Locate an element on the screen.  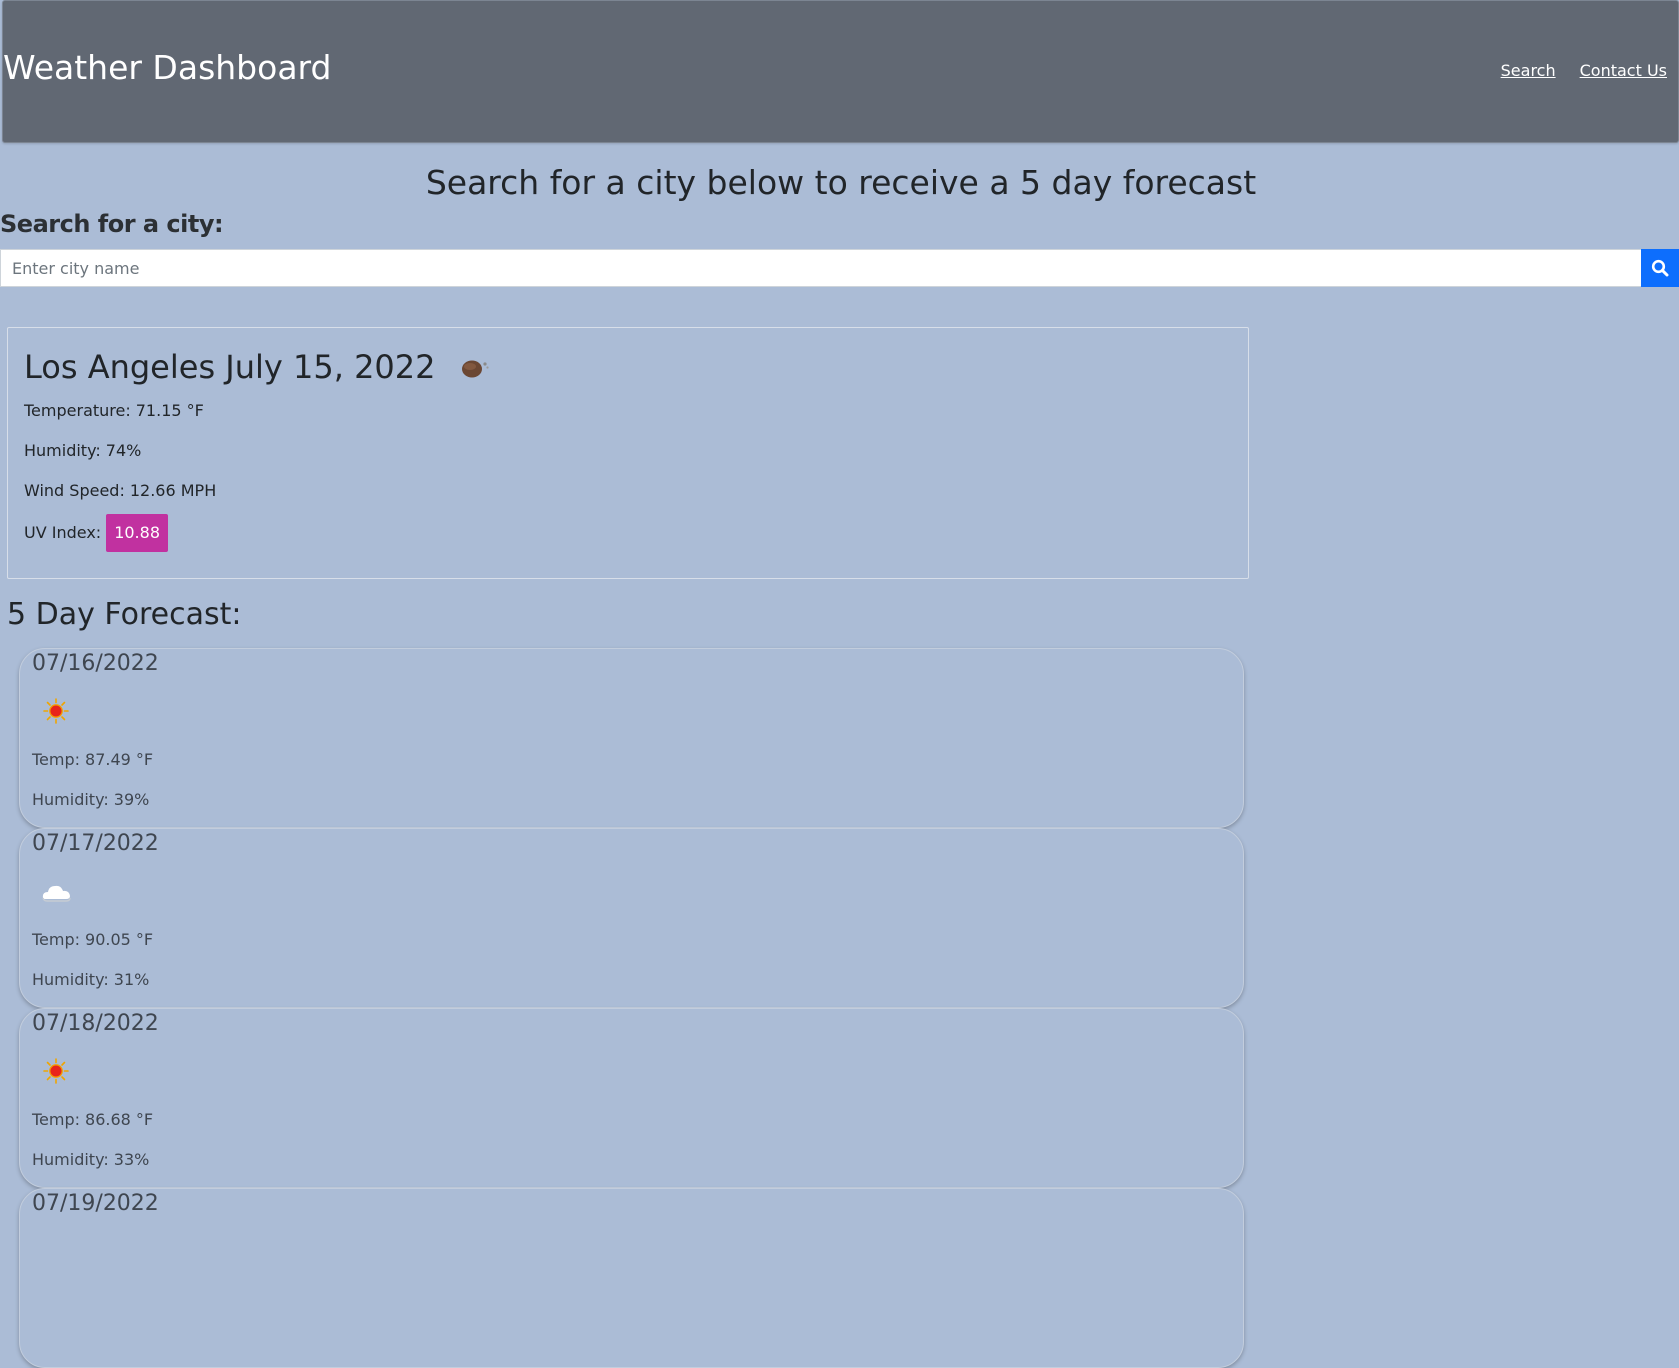
current-city-date: Los Angeles July 15, 2022 is located at coordinates (230, 367).